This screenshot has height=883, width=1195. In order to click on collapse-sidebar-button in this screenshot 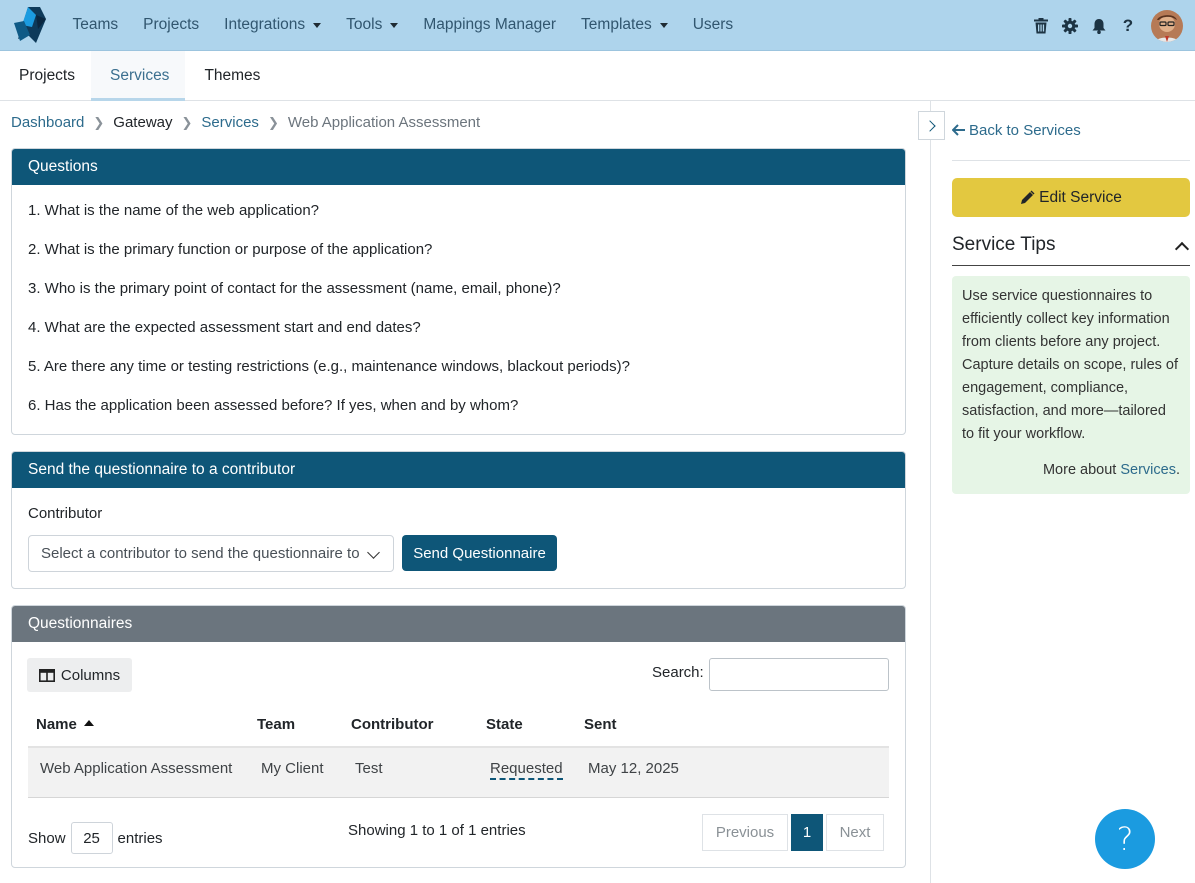, I will do `click(931, 125)`.